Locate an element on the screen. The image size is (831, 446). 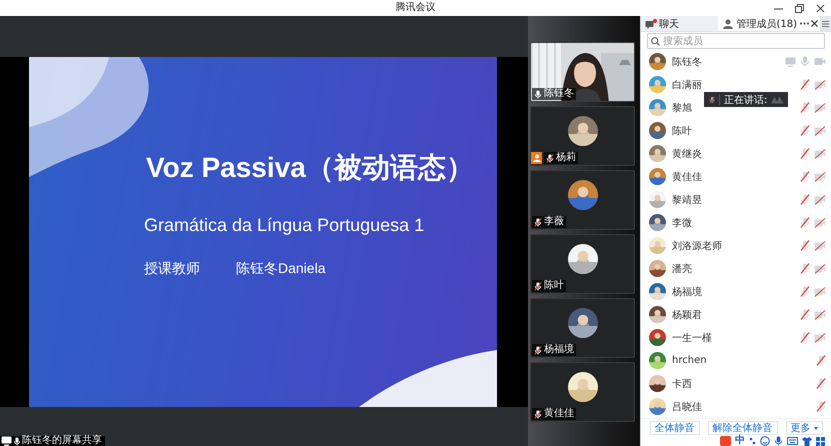
member-name: 吕晓佳 is located at coordinates (687, 407).